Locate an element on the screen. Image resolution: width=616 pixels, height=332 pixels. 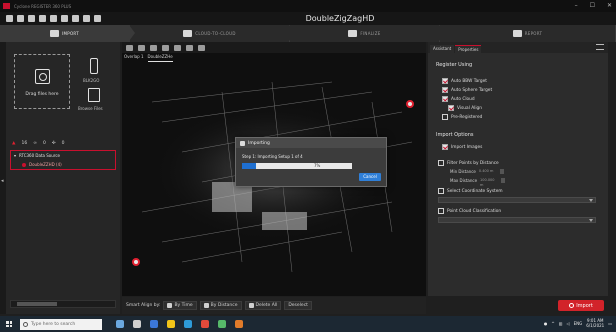
source-count: 16 is located at coordinates (24, 143).